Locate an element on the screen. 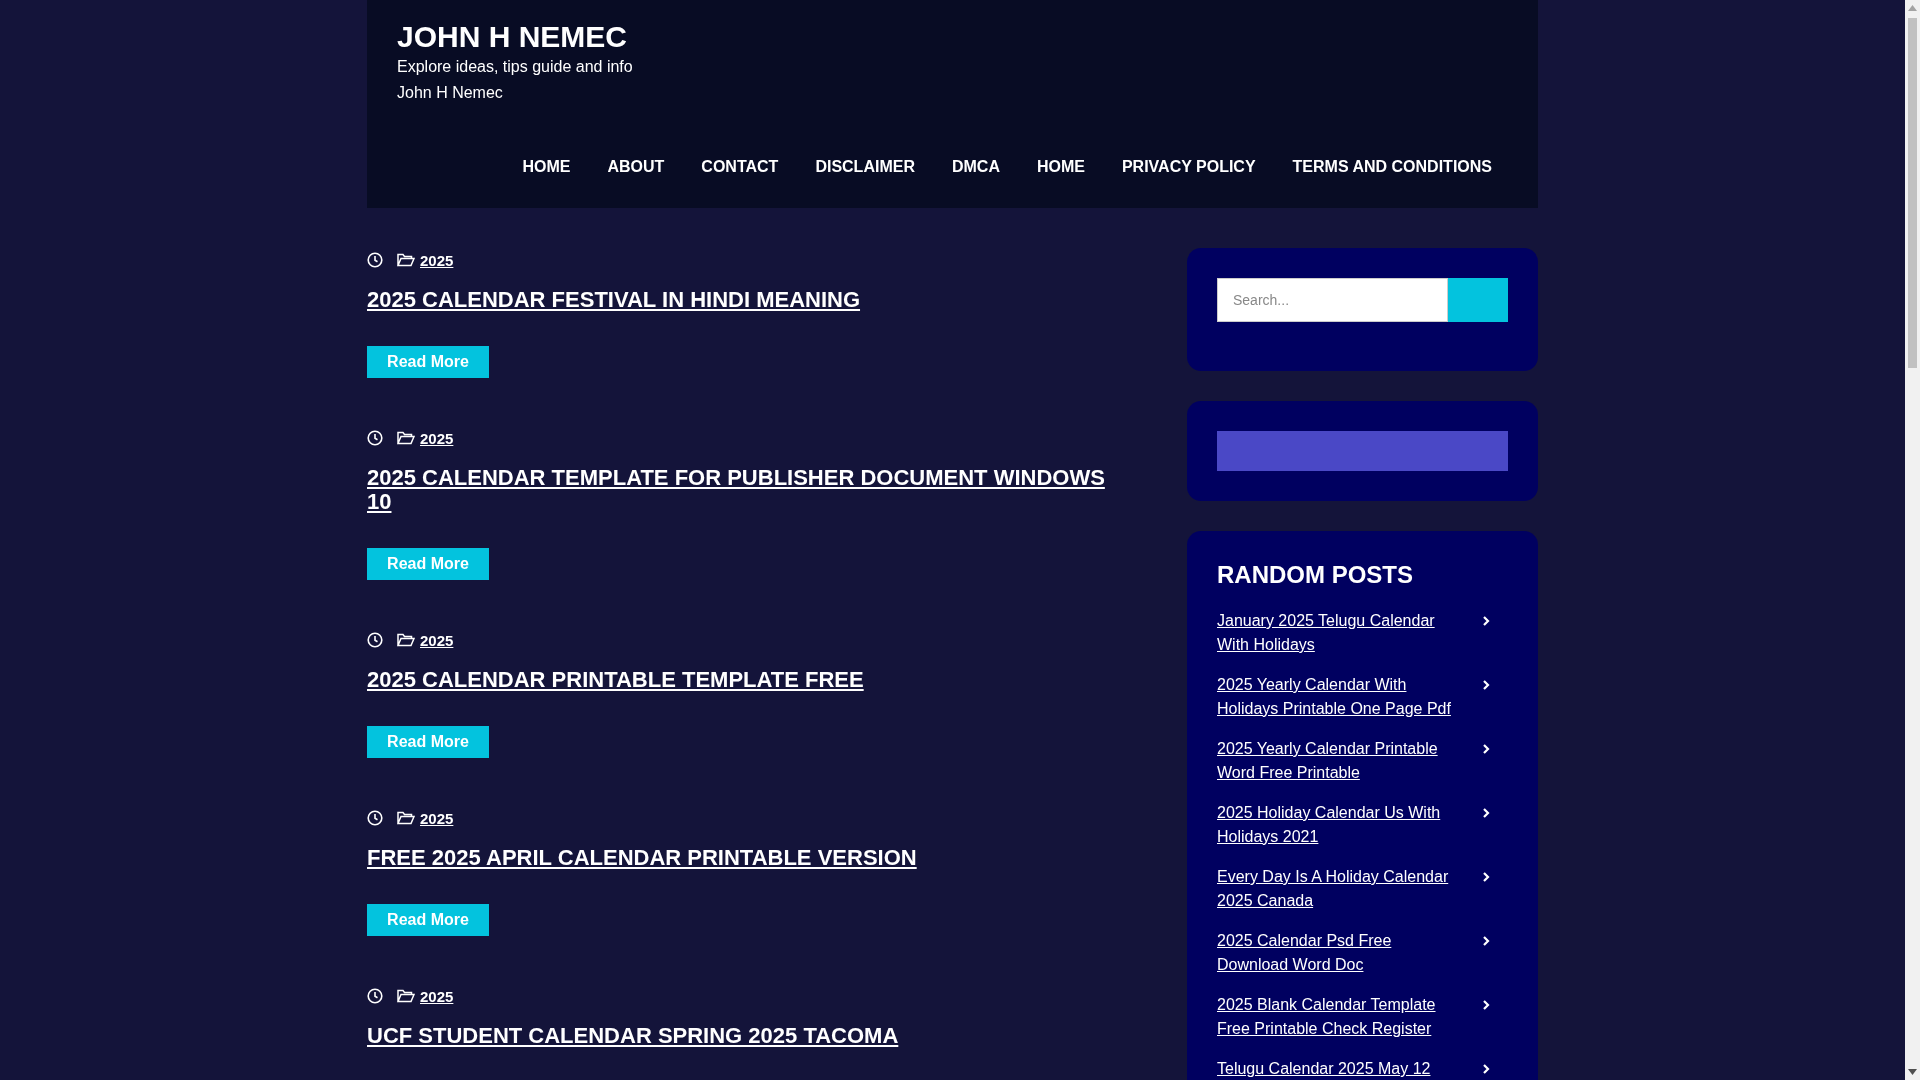 Image resolution: width=1920 pixels, height=1080 pixels. scroll-up-icon is located at coordinates (1912, 8).